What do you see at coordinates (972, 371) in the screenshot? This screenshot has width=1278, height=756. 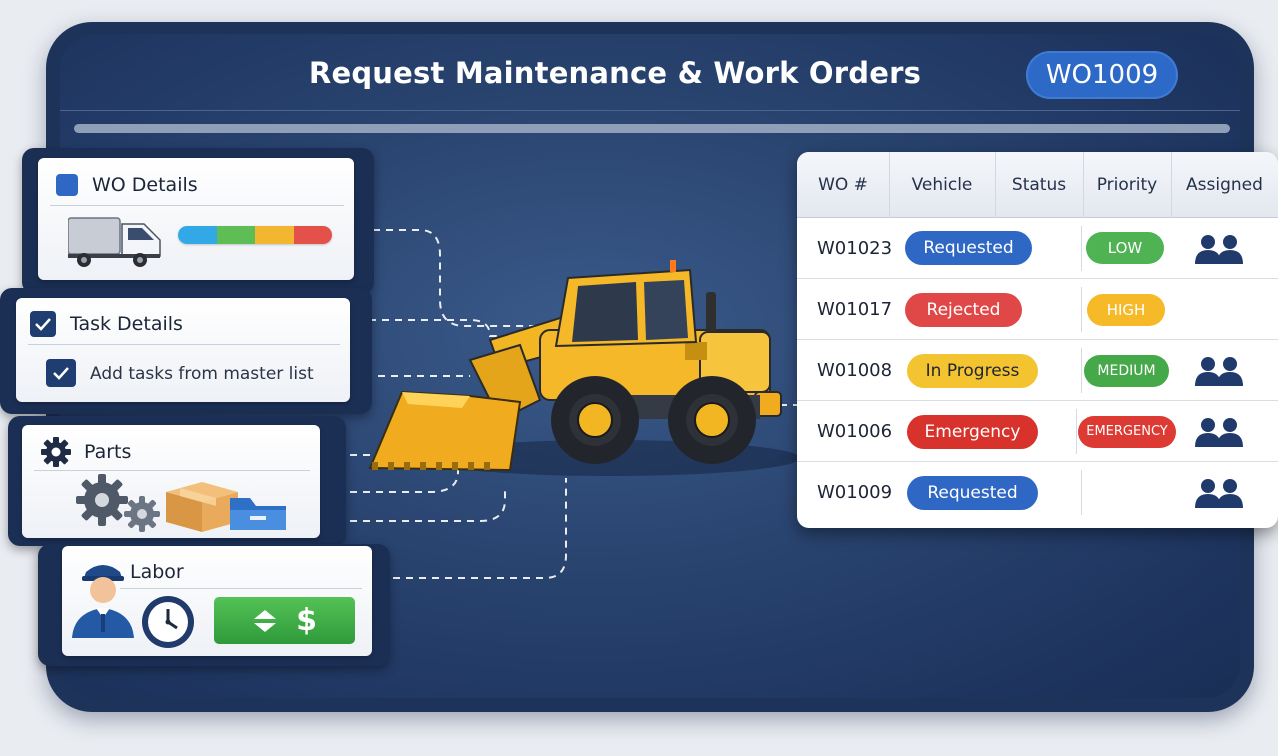 I see `status-badge: In Progress` at bounding box center [972, 371].